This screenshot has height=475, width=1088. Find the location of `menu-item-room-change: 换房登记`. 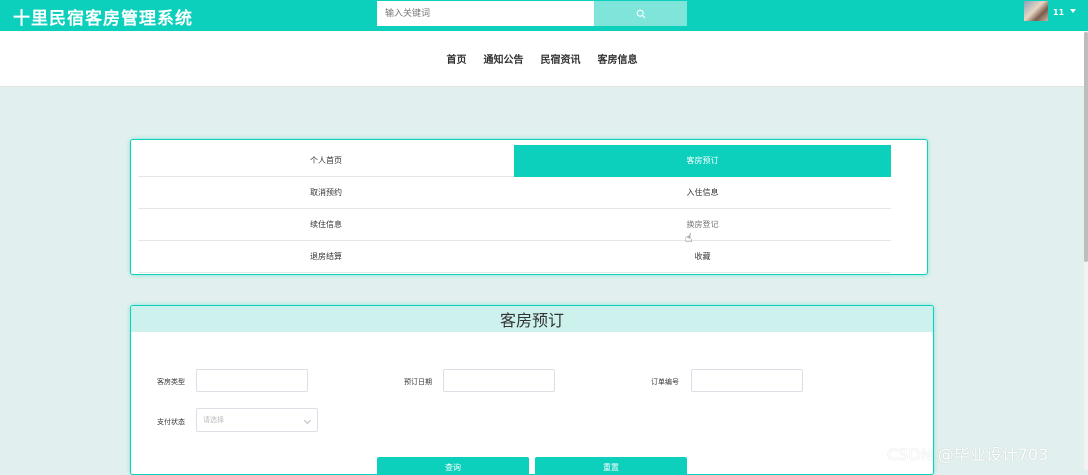

menu-item-room-change: 换房登记 is located at coordinates (702, 225).